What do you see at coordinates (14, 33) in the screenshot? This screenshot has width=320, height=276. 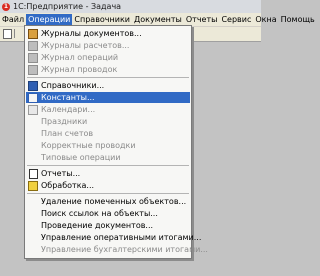 I see `toolbar-separator` at bounding box center [14, 33].